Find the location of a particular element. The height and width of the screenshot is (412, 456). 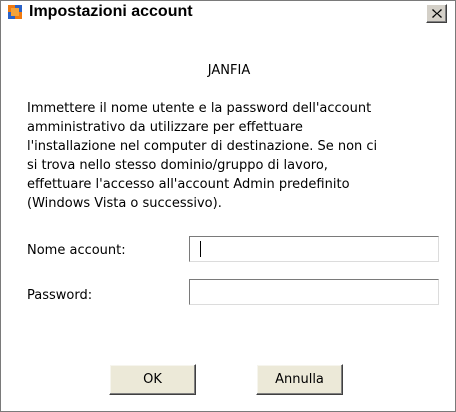

title-bar: Impostazioni account is located at coordinates (228, 12).